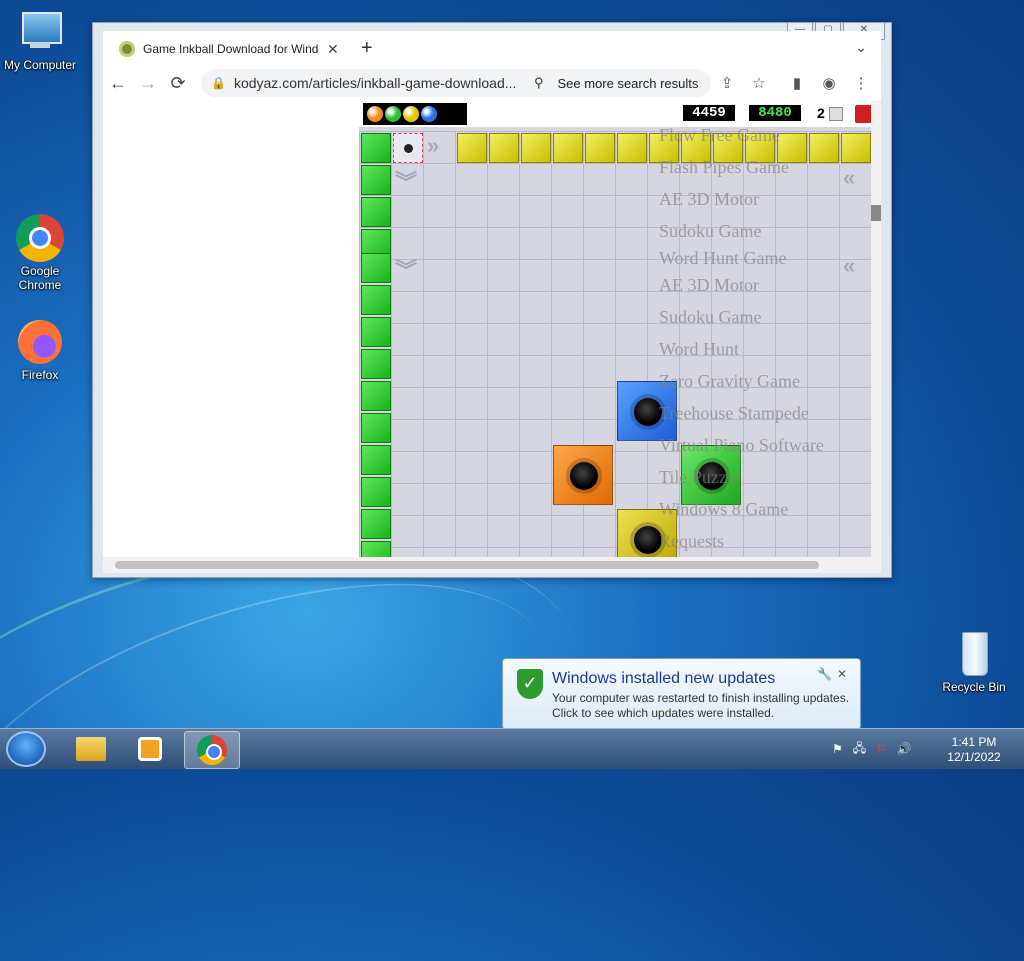  I want to click on system-clock: 1:41 PM 12/1/2022, so click(974, 750).